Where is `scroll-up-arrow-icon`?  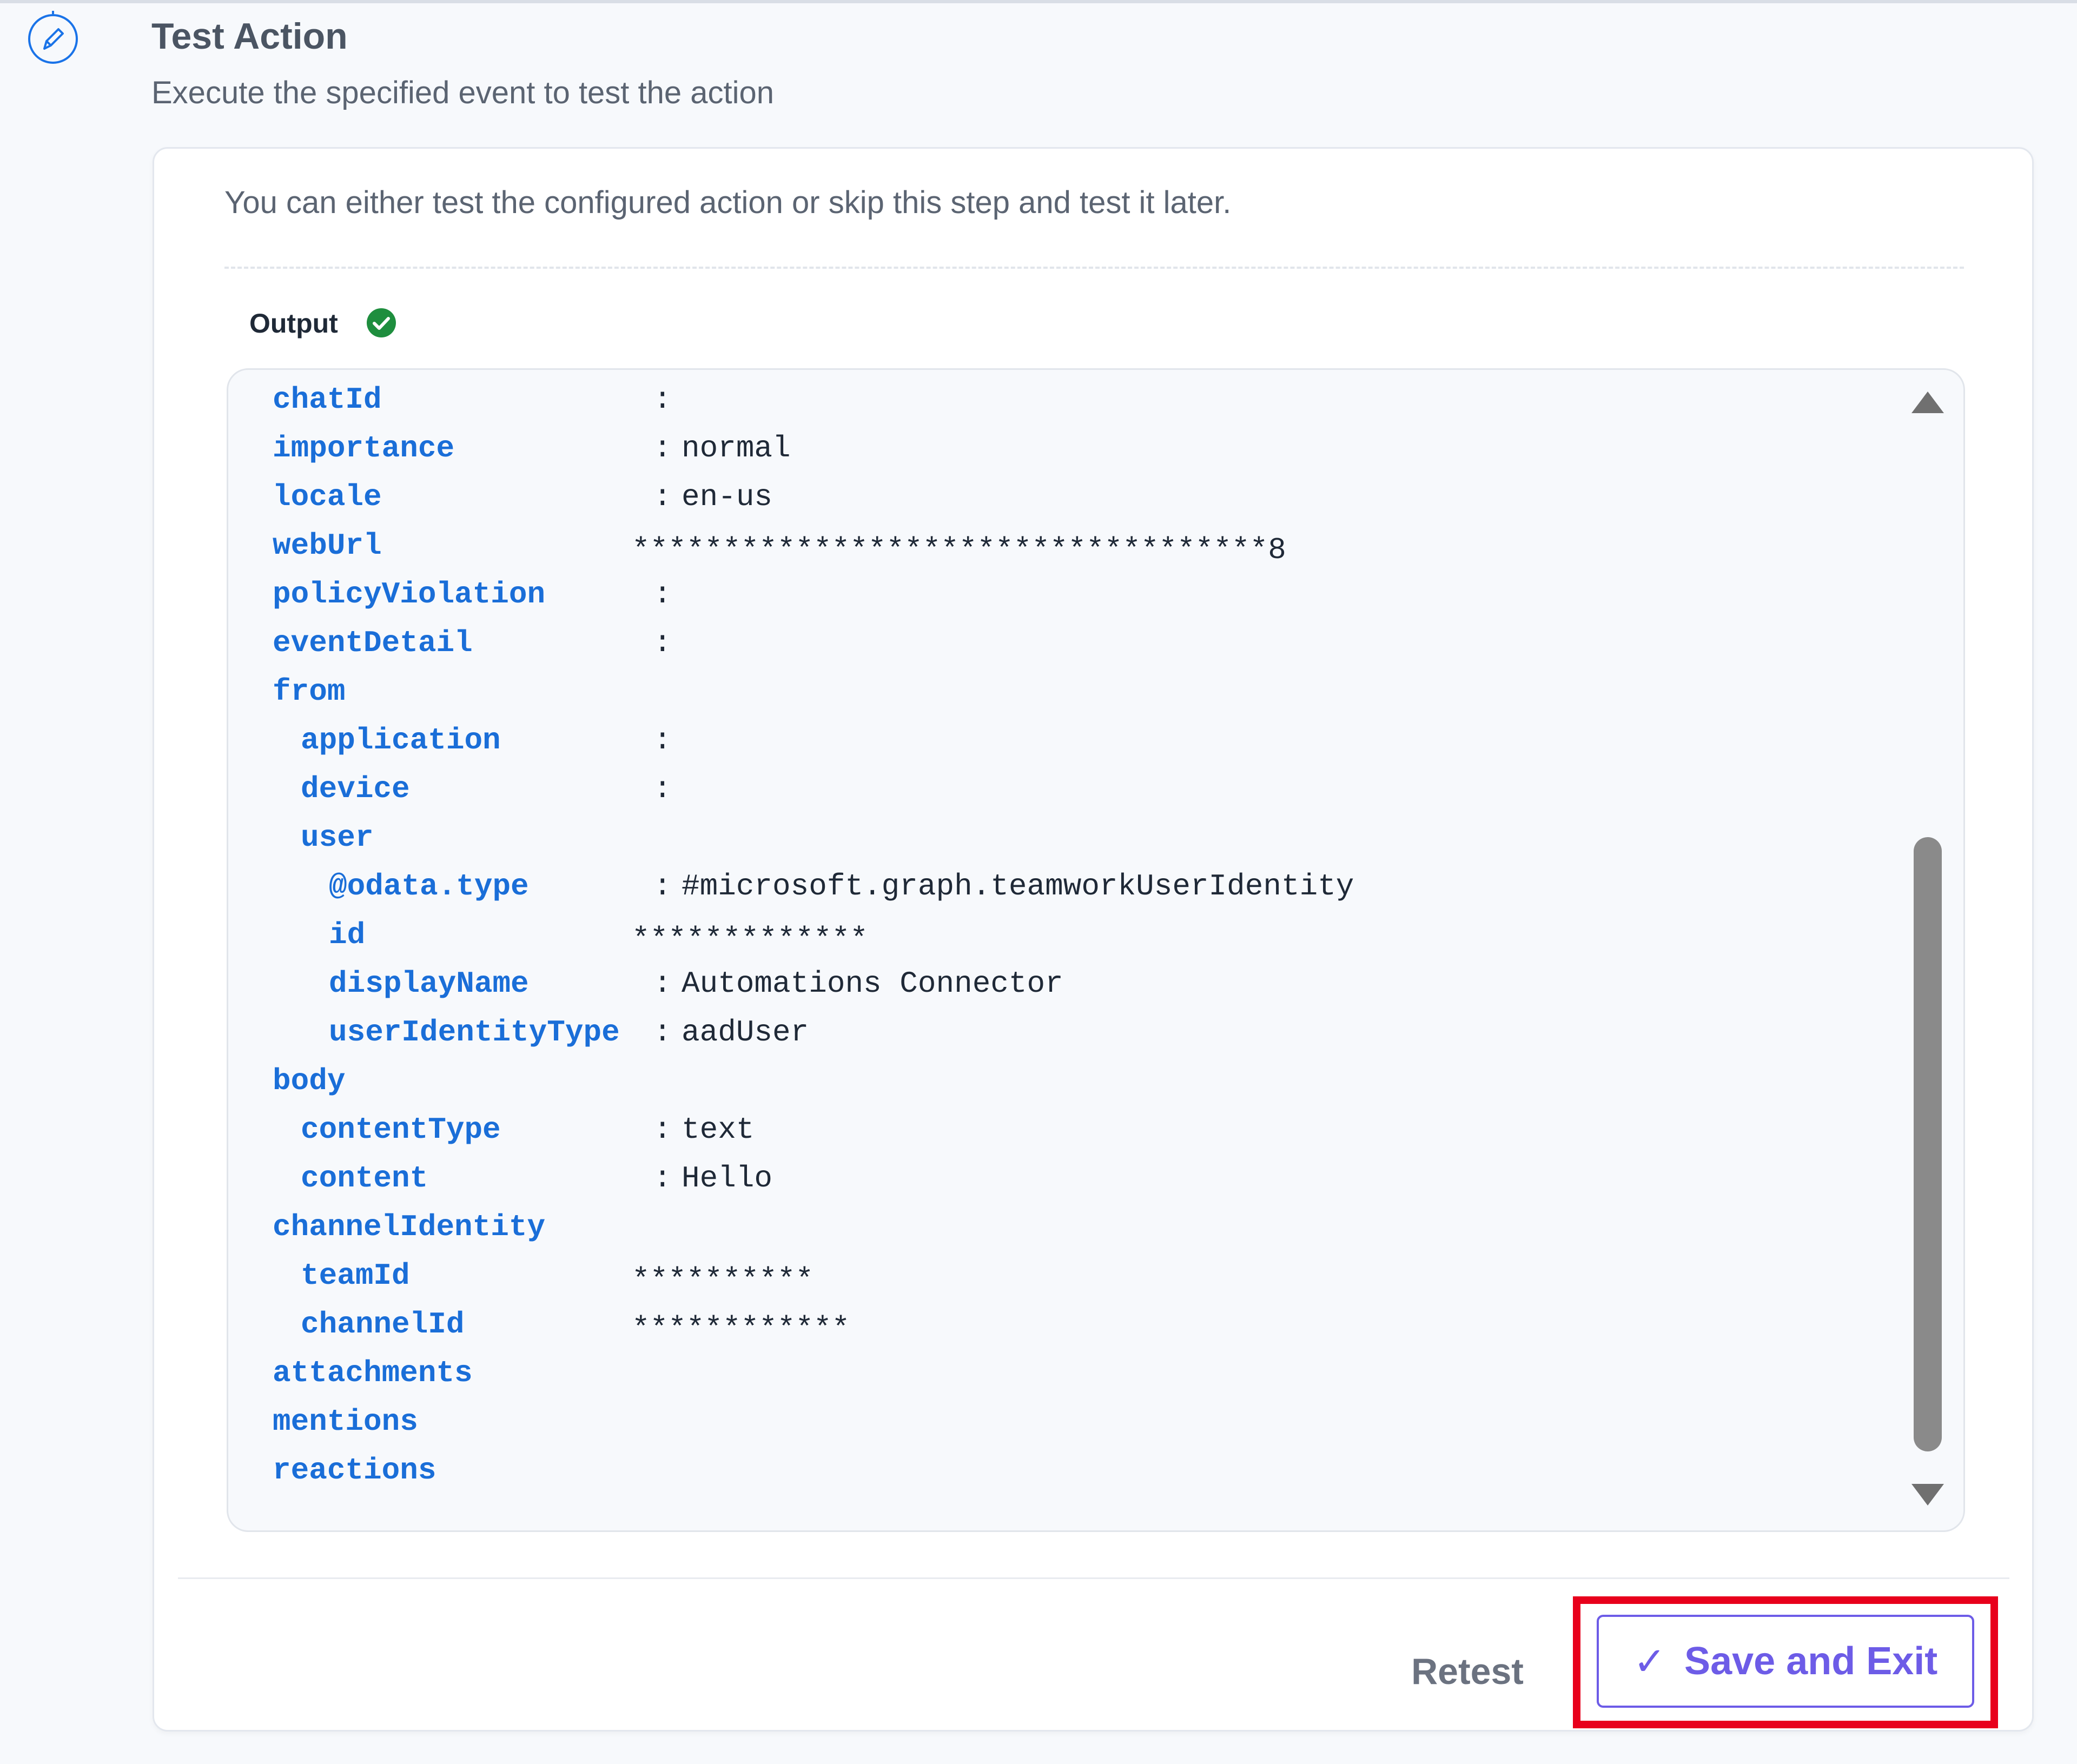 scroll-up-arrow-icon is located at coordinates (1928, 402).